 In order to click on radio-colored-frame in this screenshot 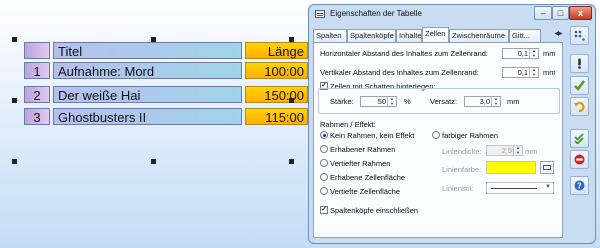, I will do `click(436, 135)`.